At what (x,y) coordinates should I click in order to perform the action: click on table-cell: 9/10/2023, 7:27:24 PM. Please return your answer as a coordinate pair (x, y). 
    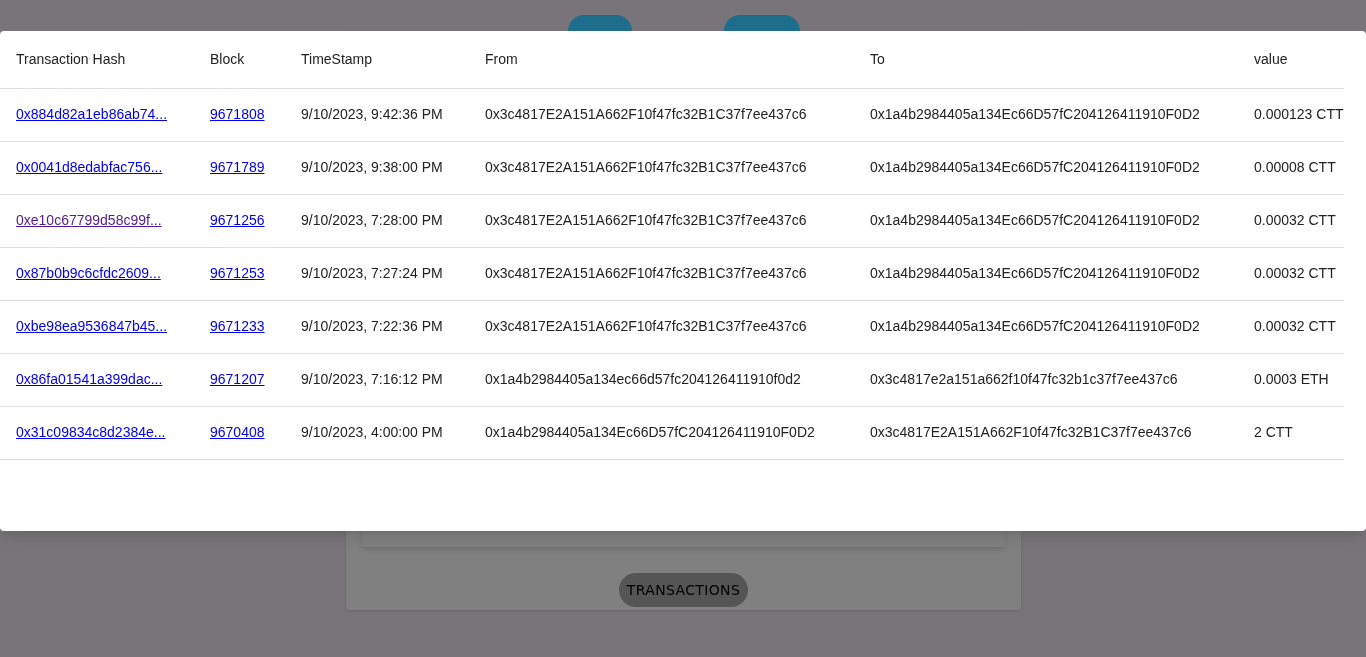
    Looking at the image, I should click on (372, 273).